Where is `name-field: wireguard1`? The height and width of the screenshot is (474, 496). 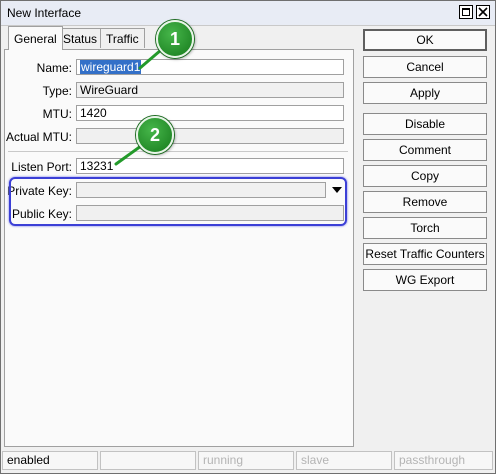 name-field: wireguard1 is located at coordinates (210, 67).